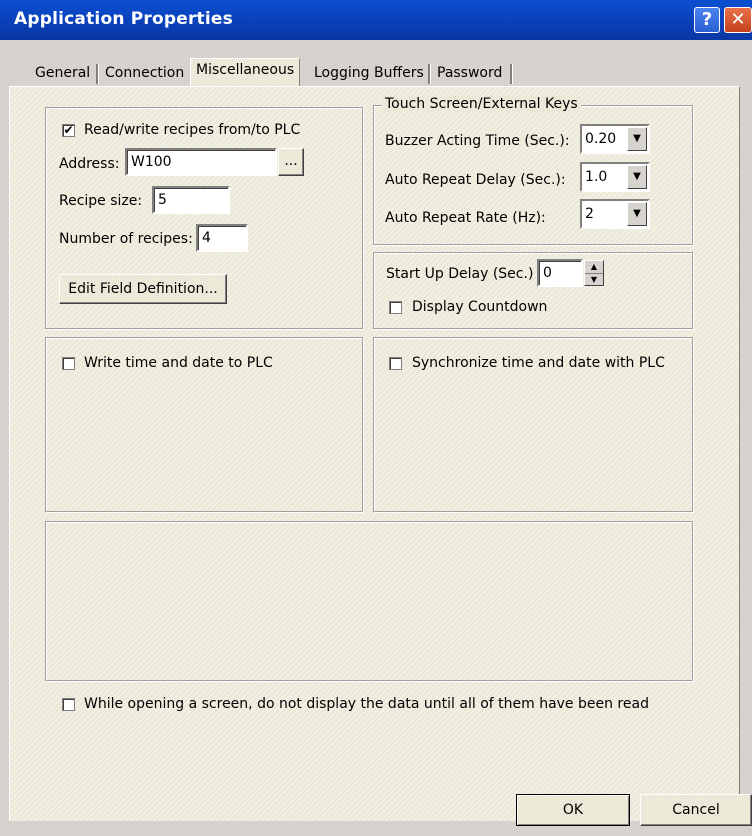  Describe the element at coordinates (376, 20) in the screenshot. I see `title-bar: Application Properties ? ✕` at that location.